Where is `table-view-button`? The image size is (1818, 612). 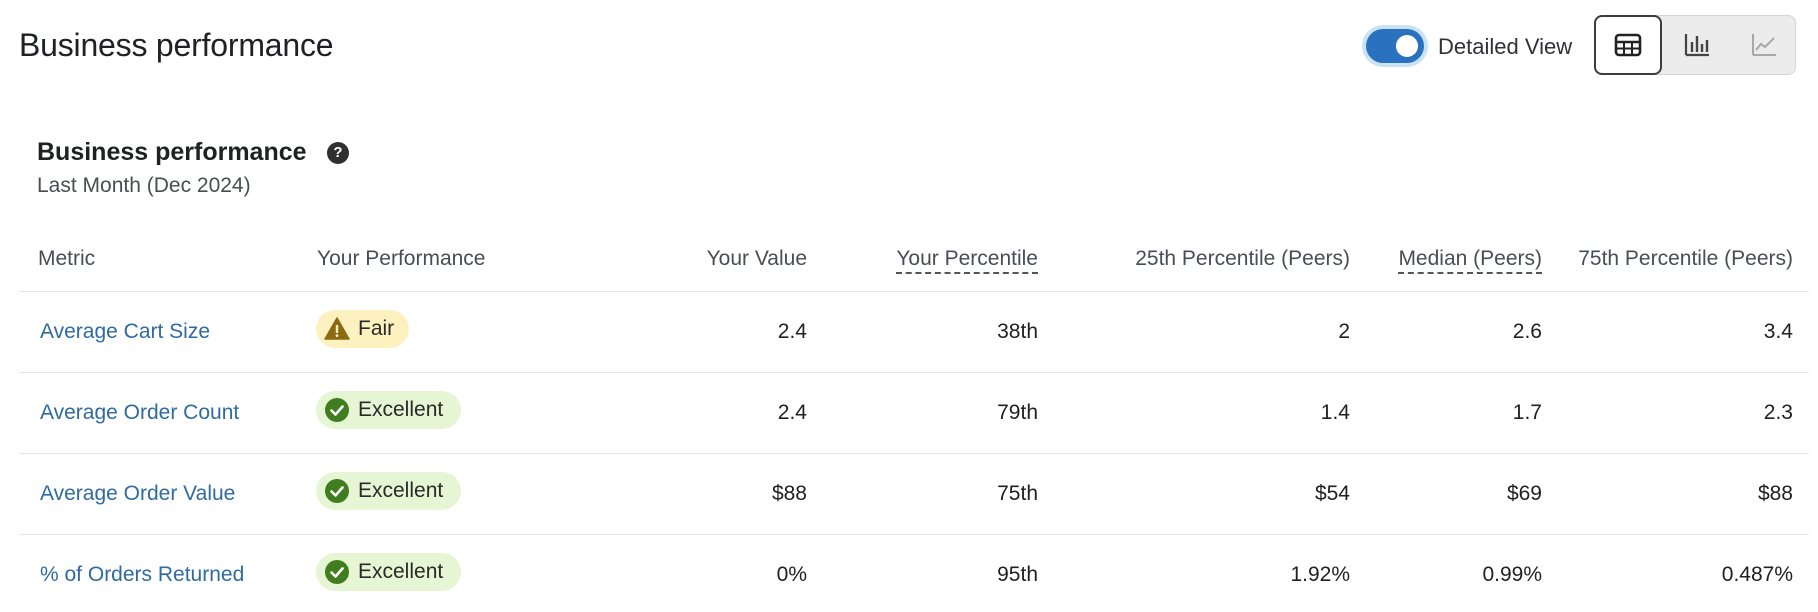
table-view-button is located at coordinates (1628, 45).